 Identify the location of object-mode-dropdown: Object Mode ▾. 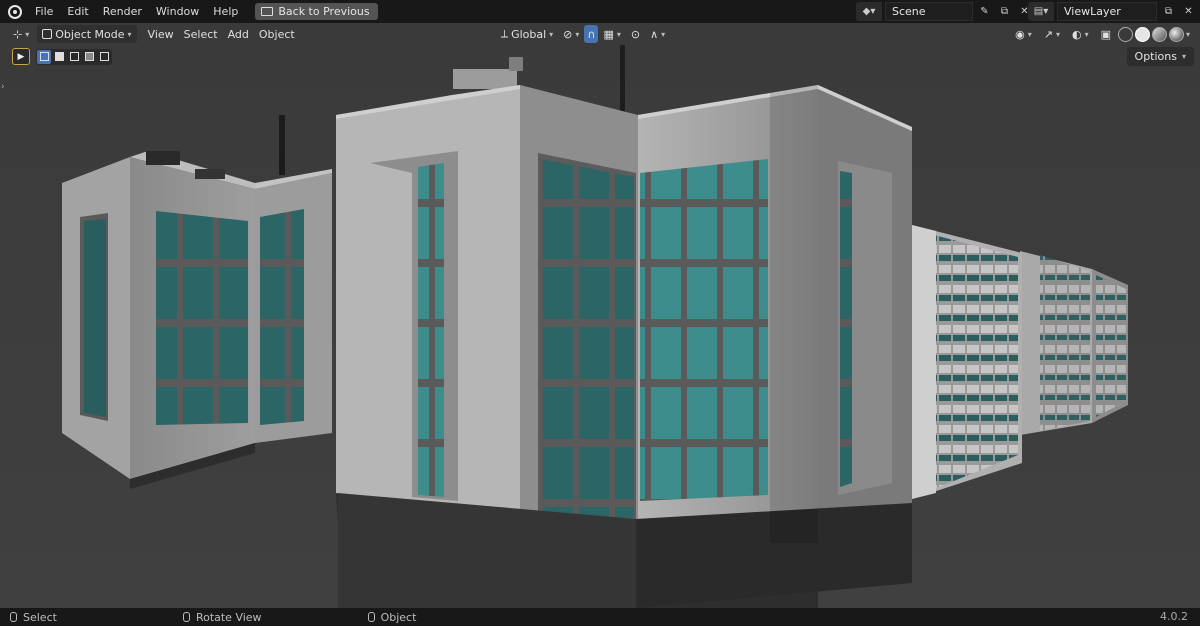
(87, 34).